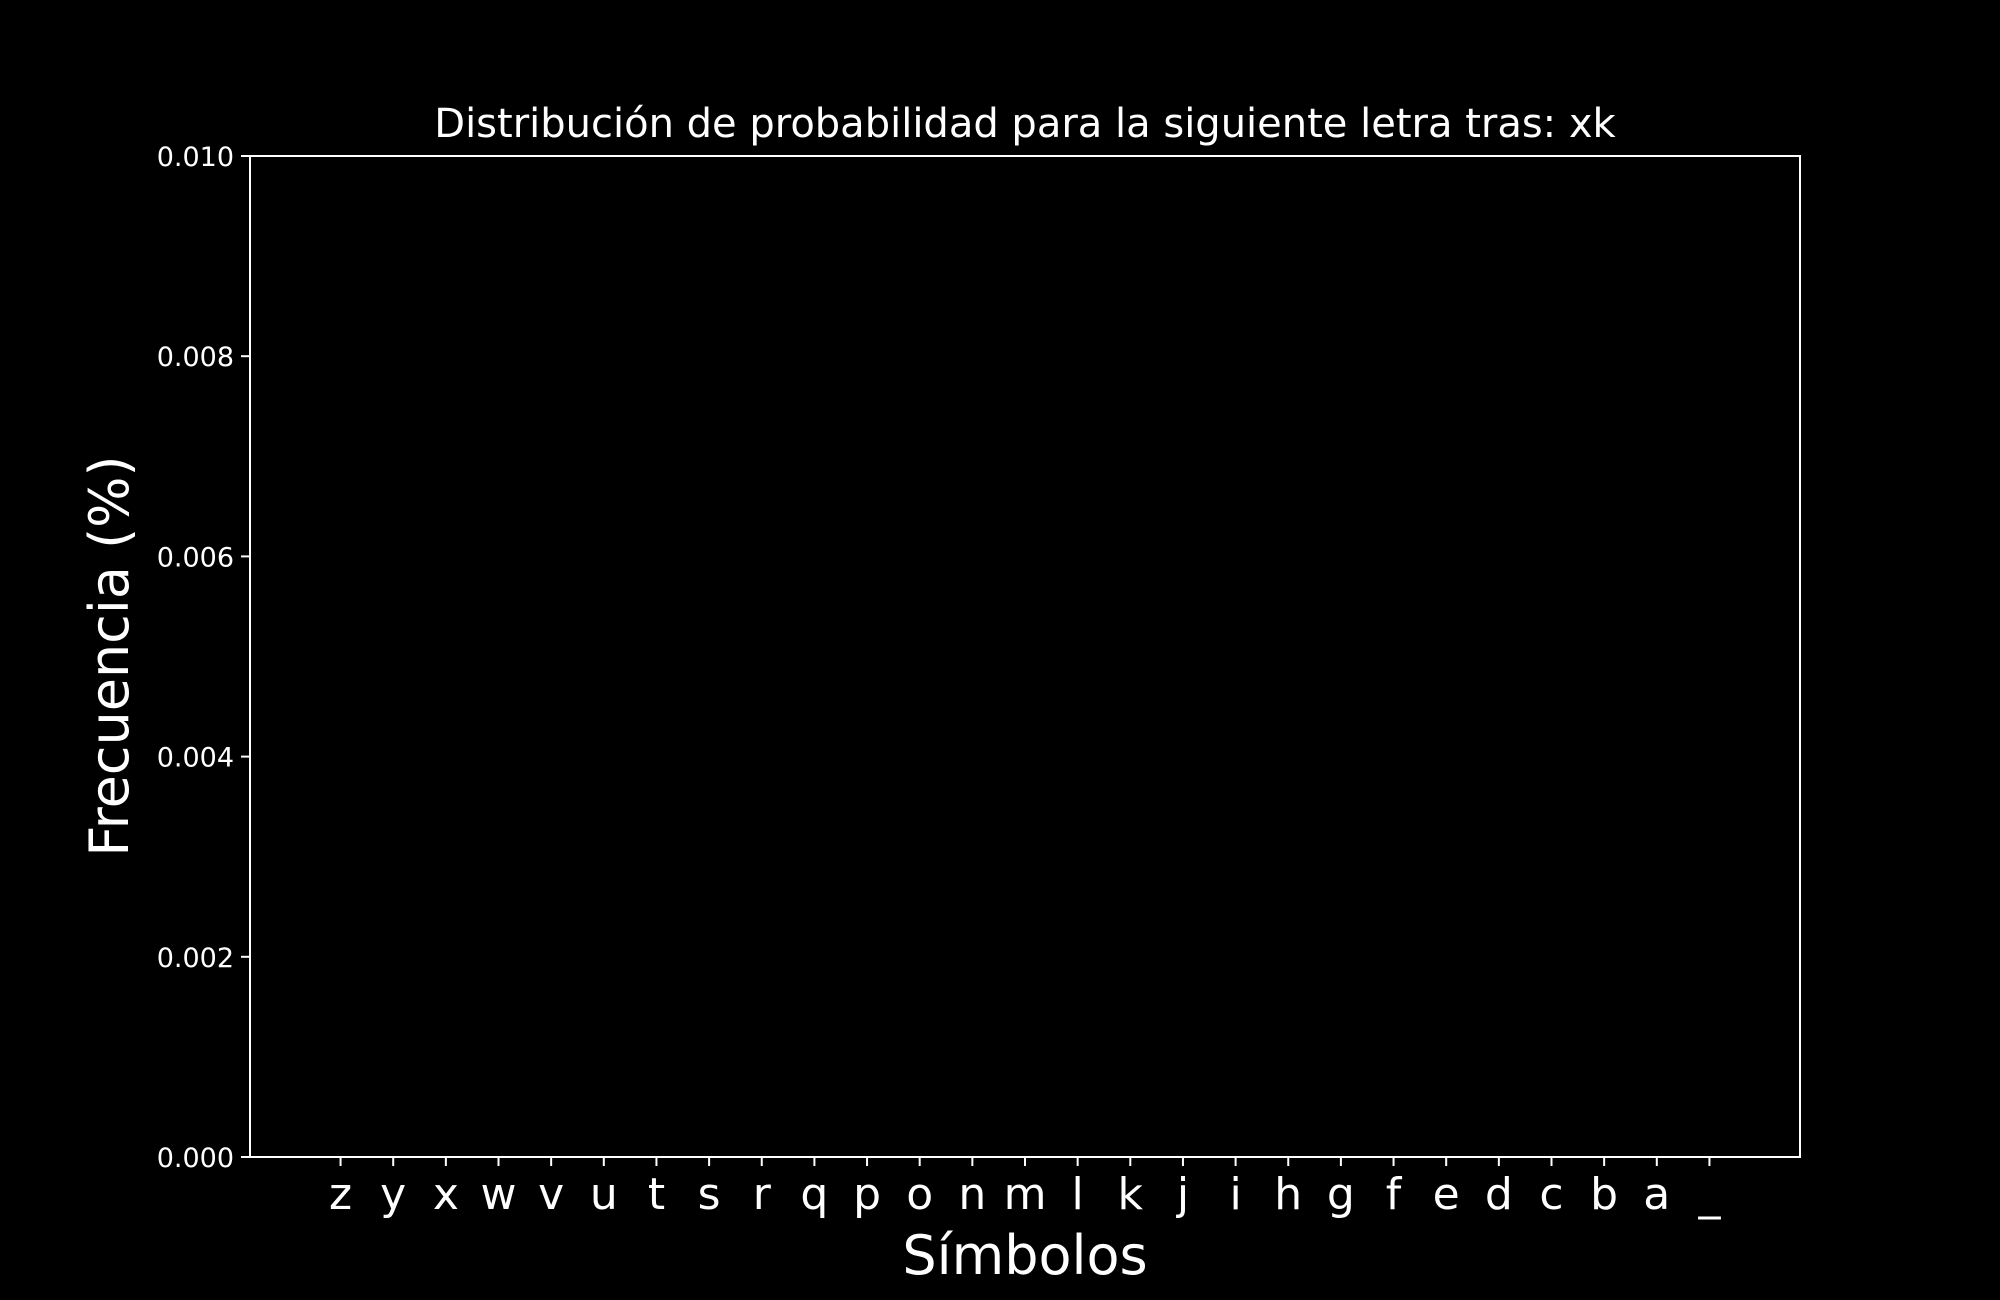 The width and height of the screenshot is (2000, 1300). I want to click on x-tick-label: s, so click(709, 1194).